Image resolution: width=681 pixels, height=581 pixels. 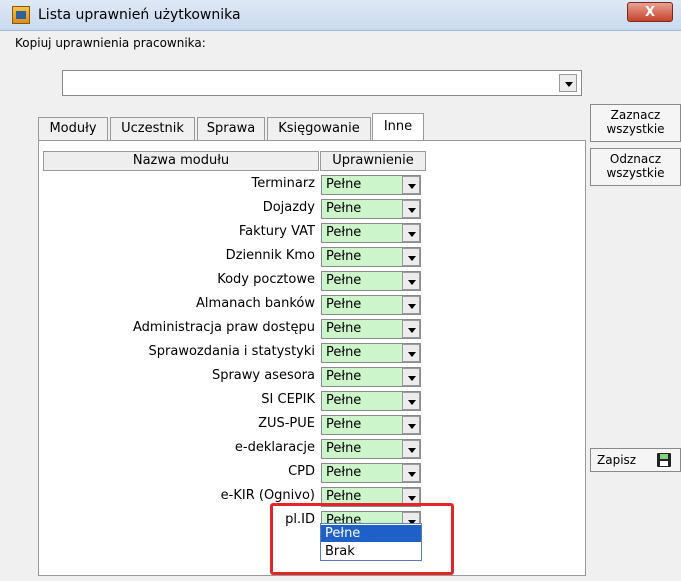 I want to click on module-name: Sprawy asesora, so click(x=263, y=375).